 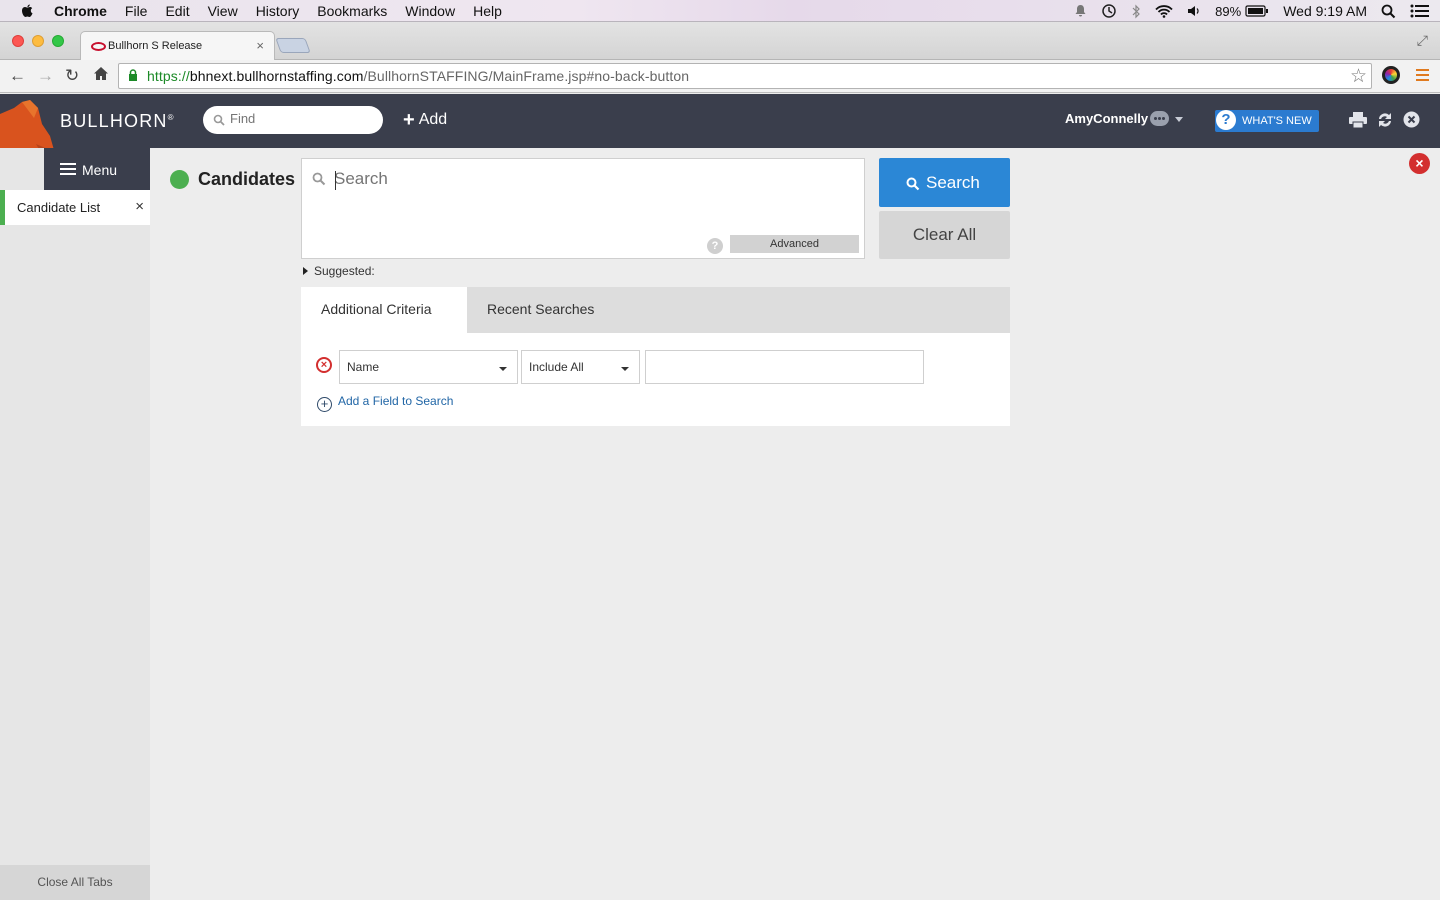 I want to click on help-icon: ?, so click(x=715, y=246).